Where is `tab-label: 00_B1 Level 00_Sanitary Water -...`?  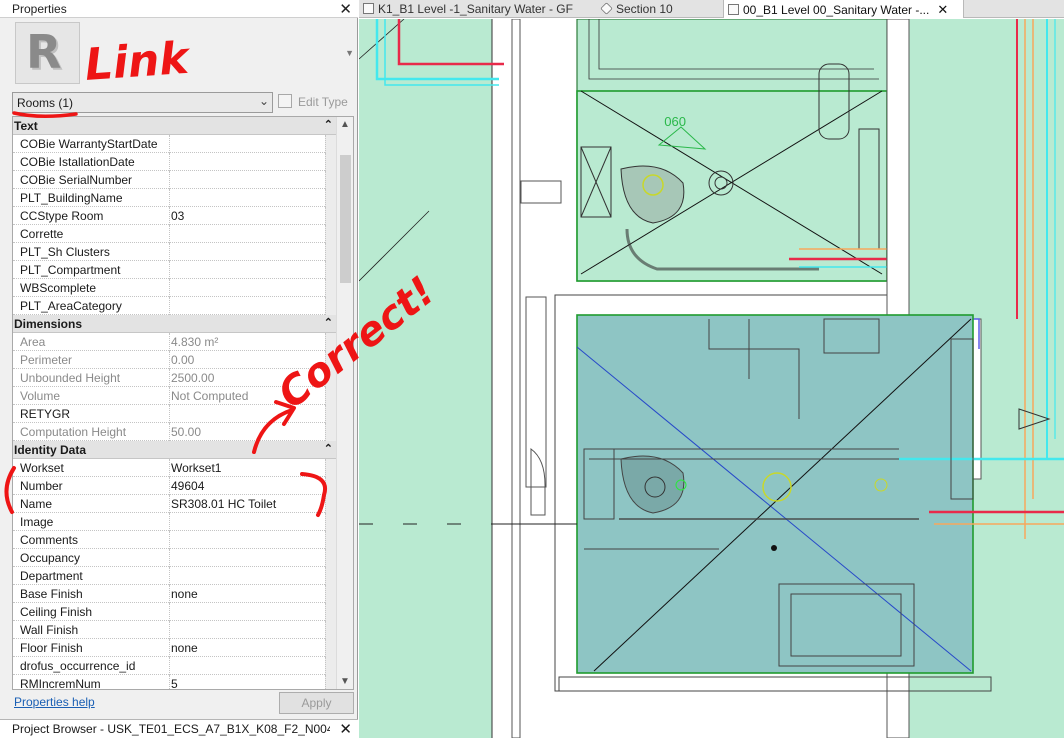
tab-label: 00_B1 Level 00_Sanitary Water -... is located at coordinates (836, 10).